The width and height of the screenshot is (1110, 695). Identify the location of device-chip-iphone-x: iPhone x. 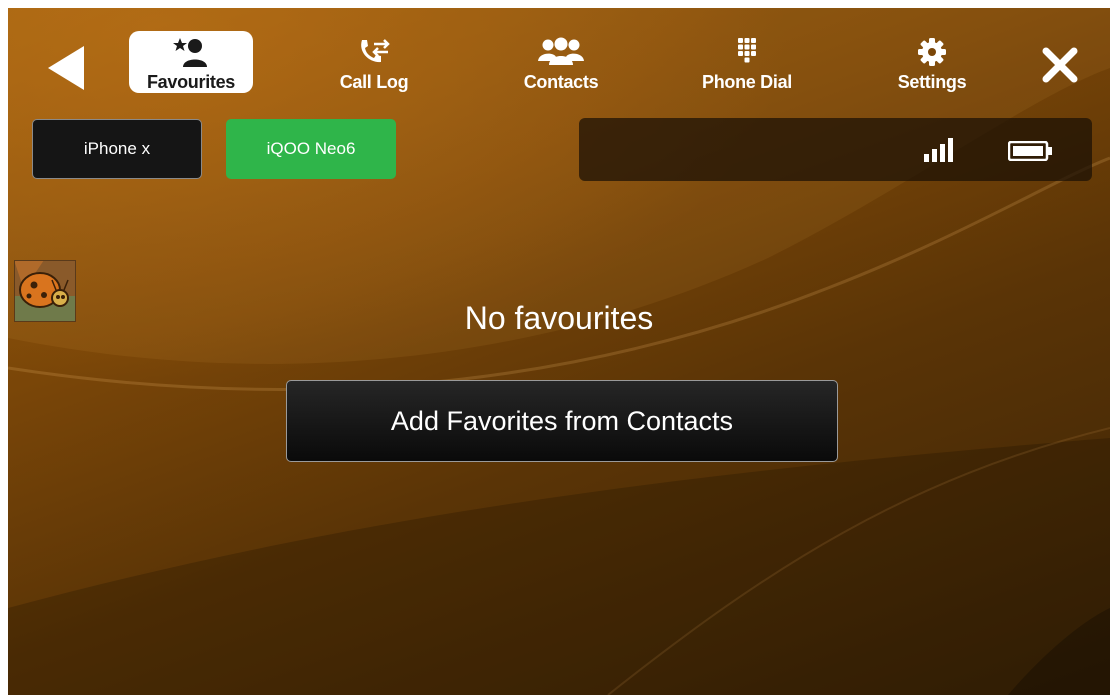
(117, 149).